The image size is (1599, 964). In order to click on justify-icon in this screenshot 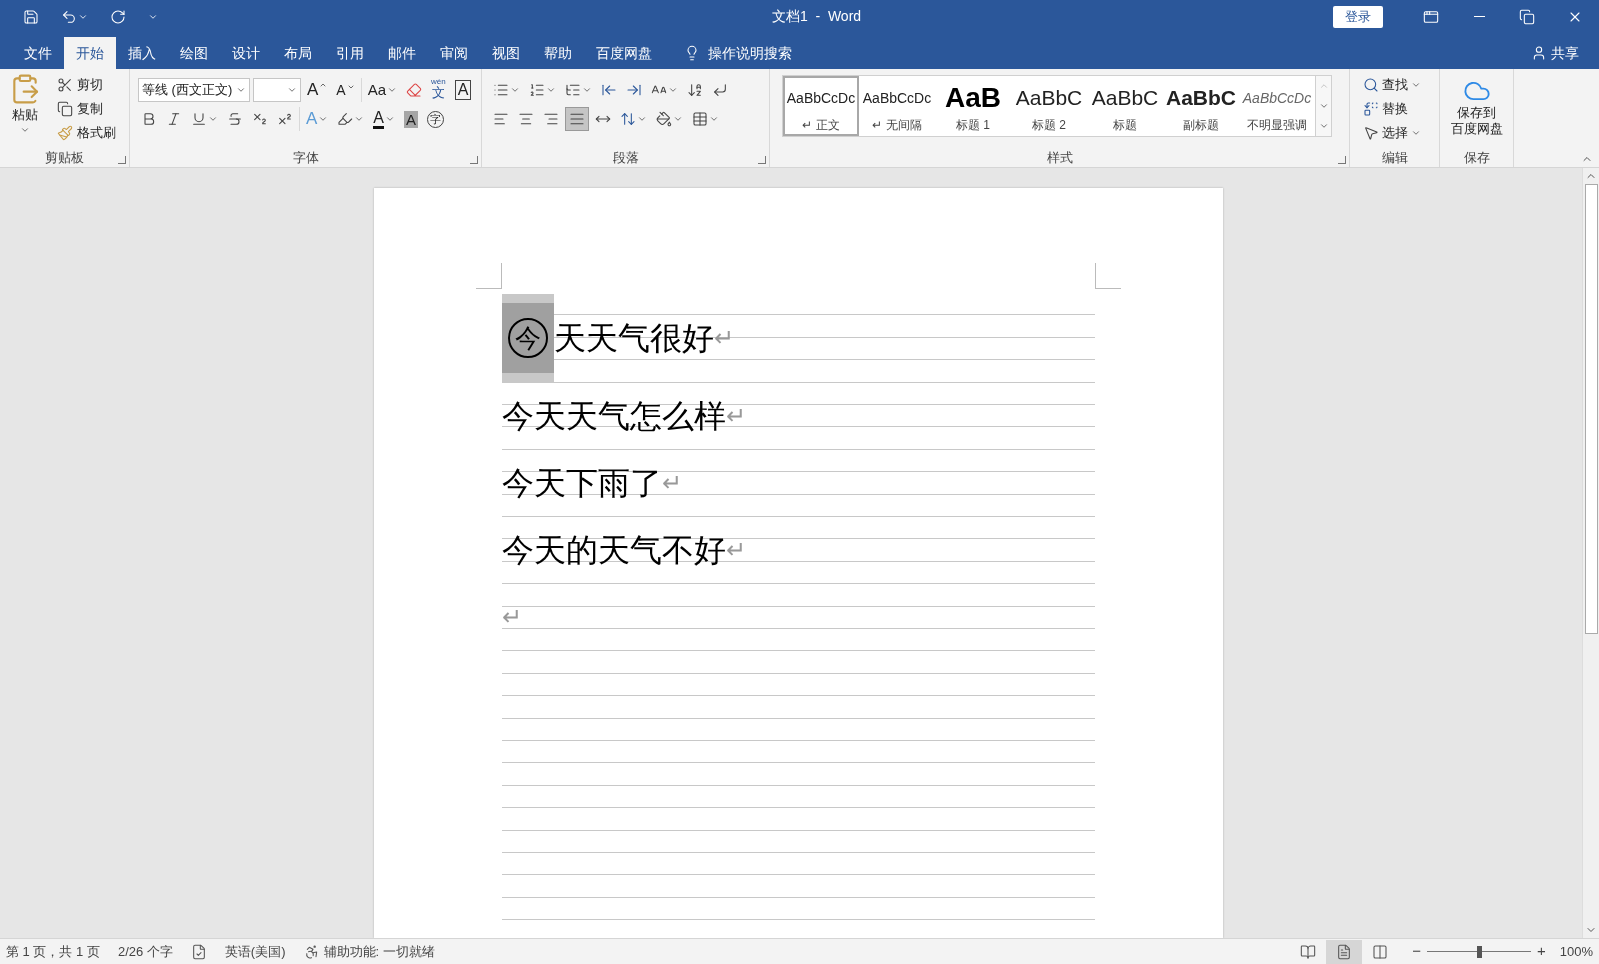, I will do `click(577, 119)`.